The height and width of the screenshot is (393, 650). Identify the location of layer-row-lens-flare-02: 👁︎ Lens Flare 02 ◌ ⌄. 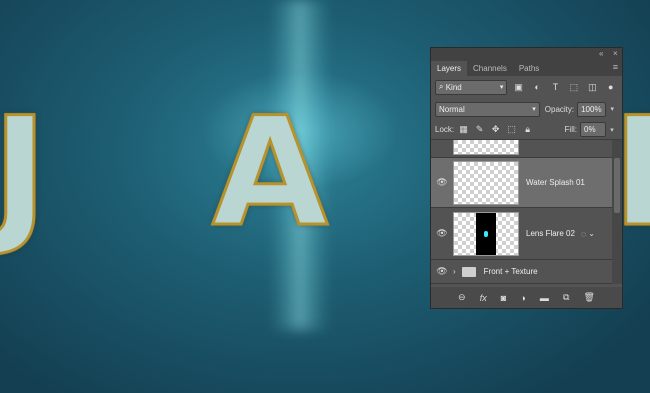
(521, 234).